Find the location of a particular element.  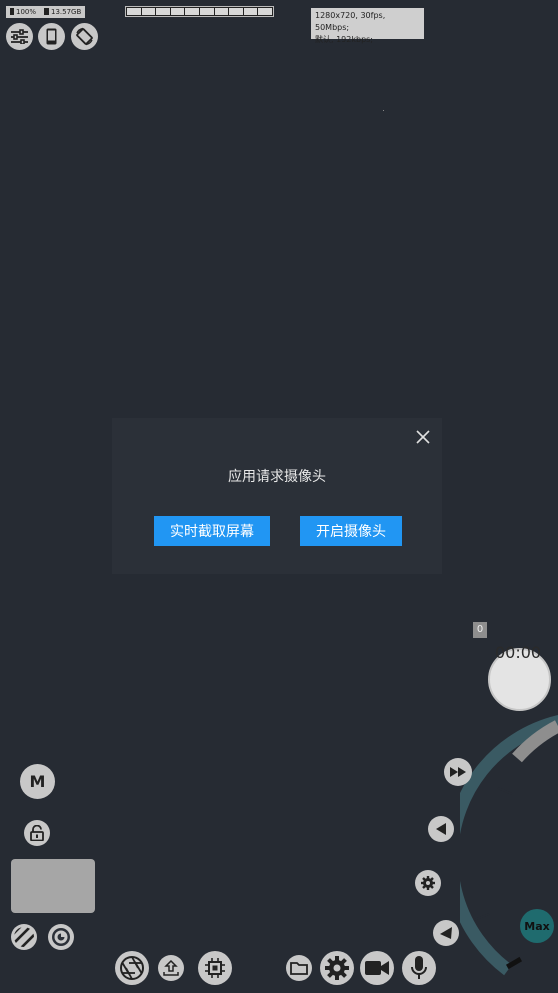

back-button is located at coordinates (446, 933).